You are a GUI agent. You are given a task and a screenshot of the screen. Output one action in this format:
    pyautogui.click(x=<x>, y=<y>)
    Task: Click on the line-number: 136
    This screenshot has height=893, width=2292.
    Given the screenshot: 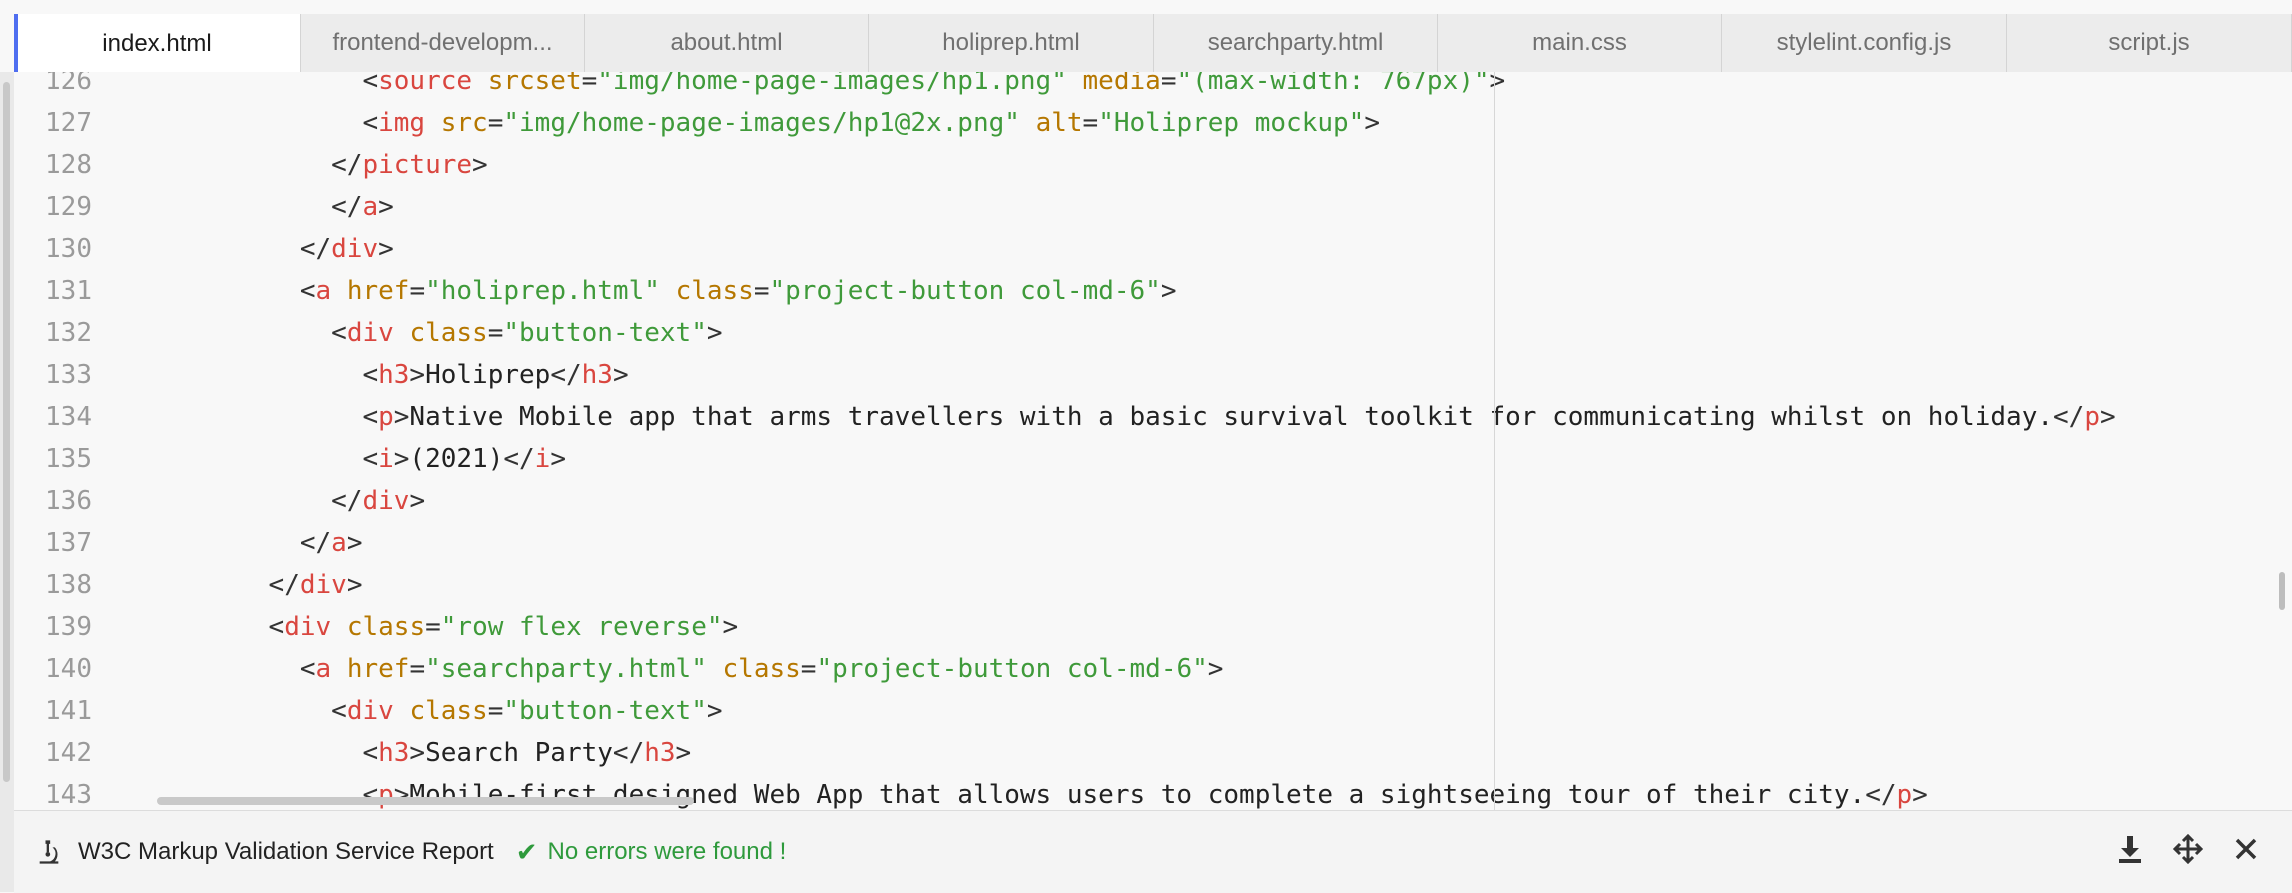 What is the action you would take?
    pyautogui.click(x=68, y=501)
    